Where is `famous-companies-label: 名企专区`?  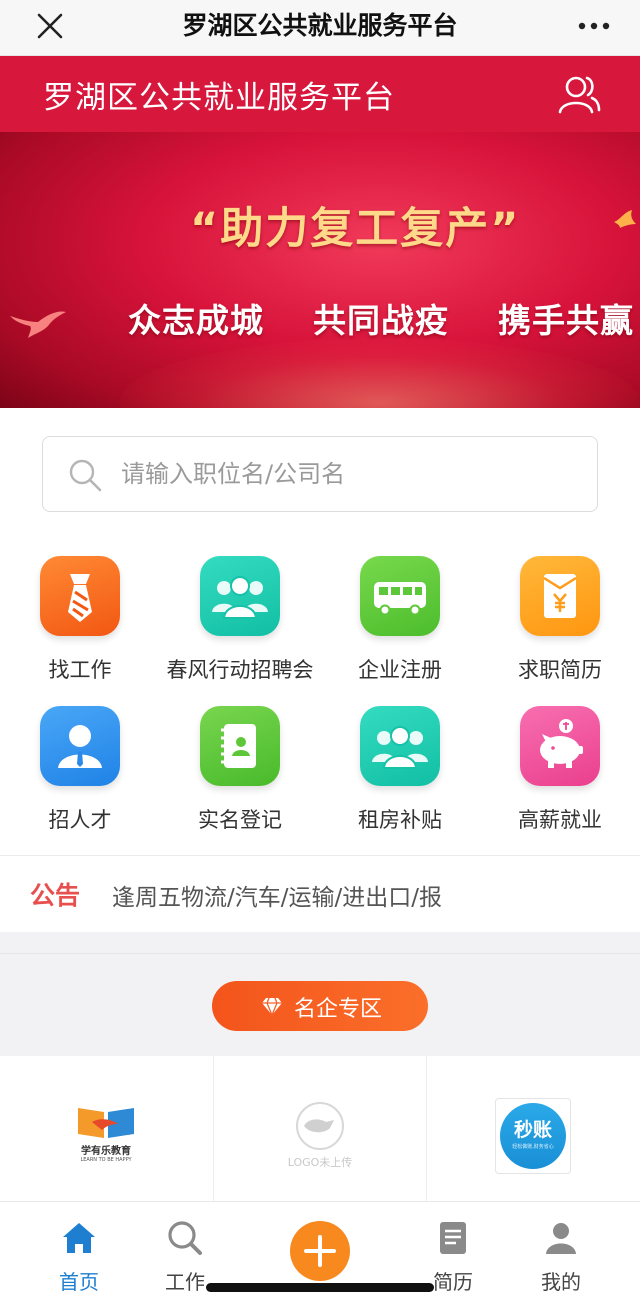
famous-companies-label: 名企专区 is located at coordinates (338, 1009).